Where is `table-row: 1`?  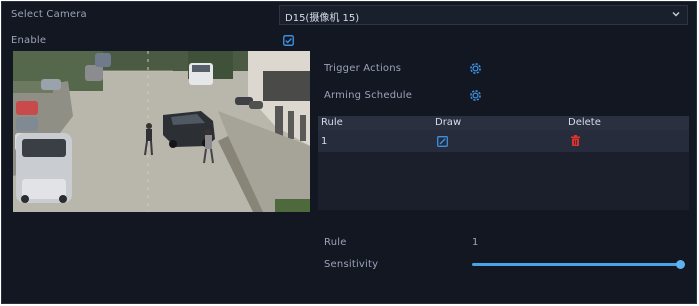
table-row: 1 is located at coordinates (503, 141).